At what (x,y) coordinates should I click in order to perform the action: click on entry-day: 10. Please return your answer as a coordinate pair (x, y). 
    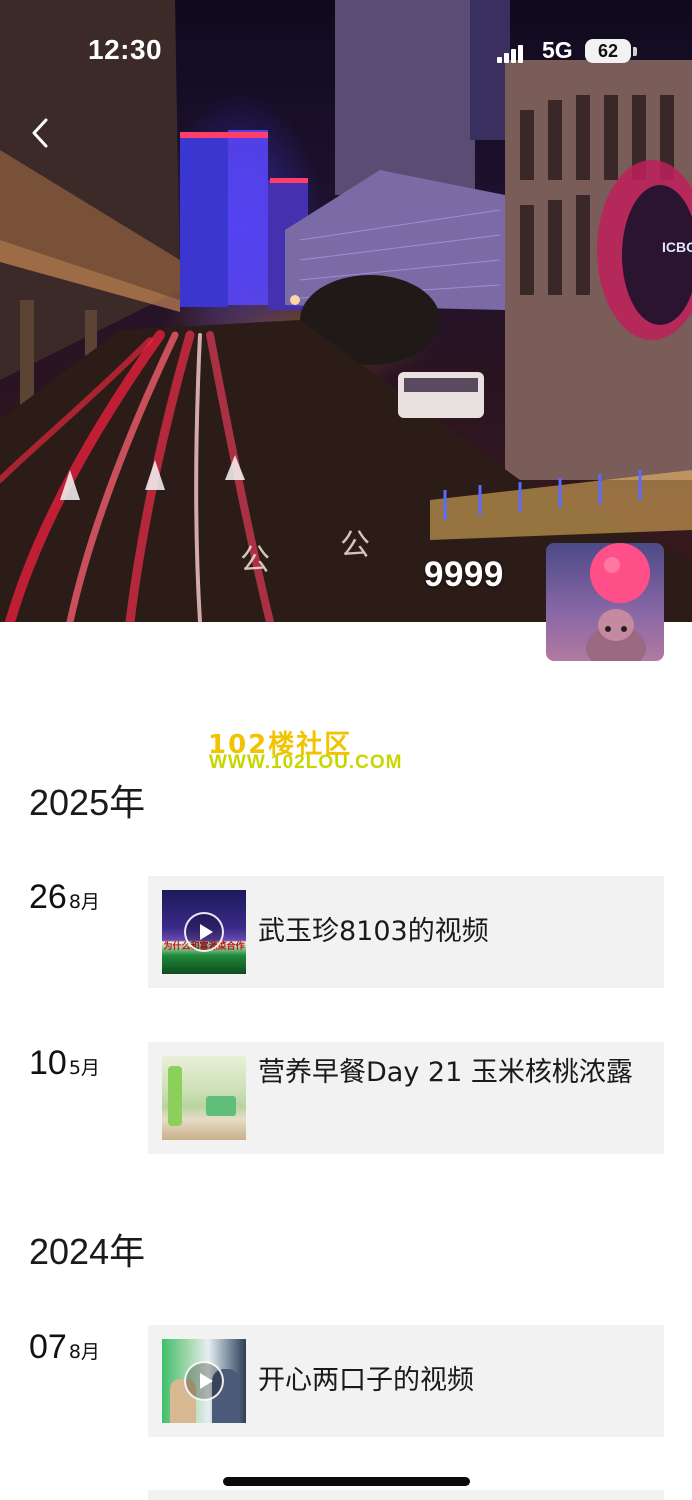
    Looking at the image, I should click on (48, 1063).